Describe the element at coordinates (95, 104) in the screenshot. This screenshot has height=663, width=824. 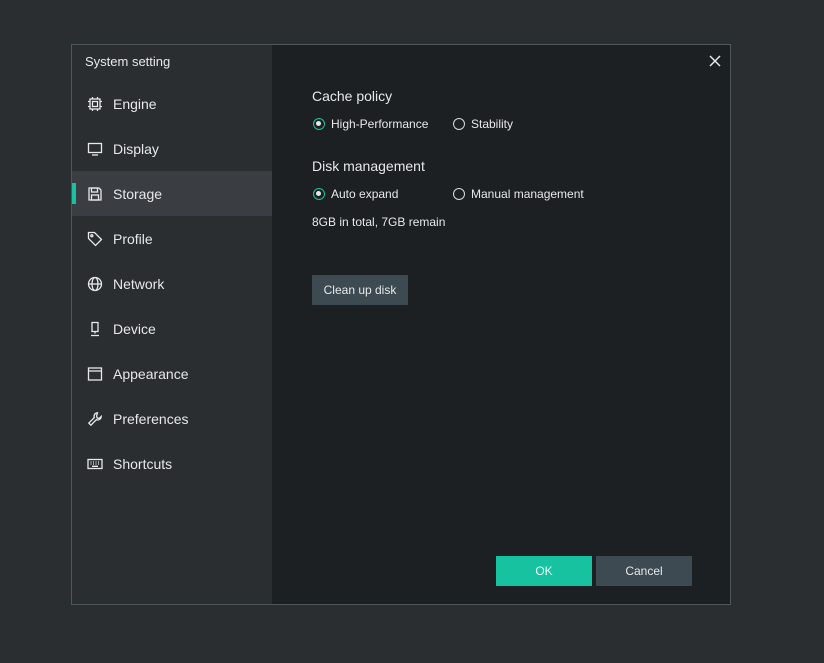
I see `chip-icon` at that location.